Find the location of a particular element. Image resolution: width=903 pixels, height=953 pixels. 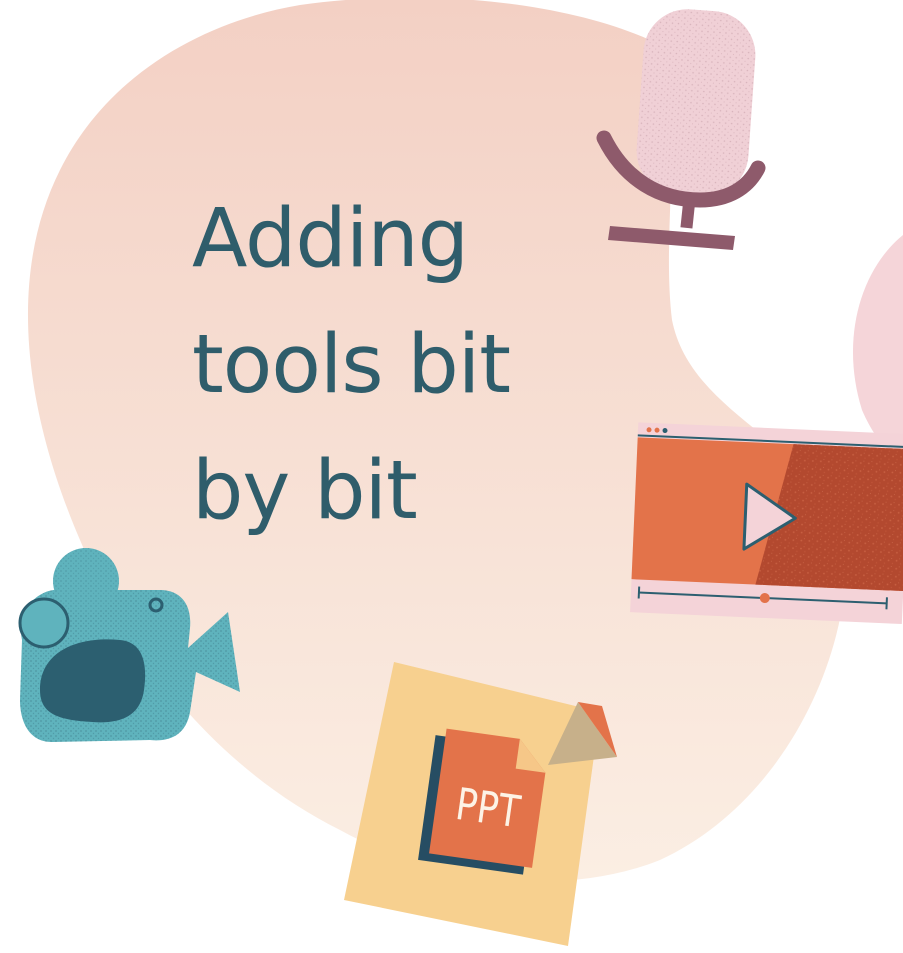

pink-blob-partial is located at coordinates (877, 347).